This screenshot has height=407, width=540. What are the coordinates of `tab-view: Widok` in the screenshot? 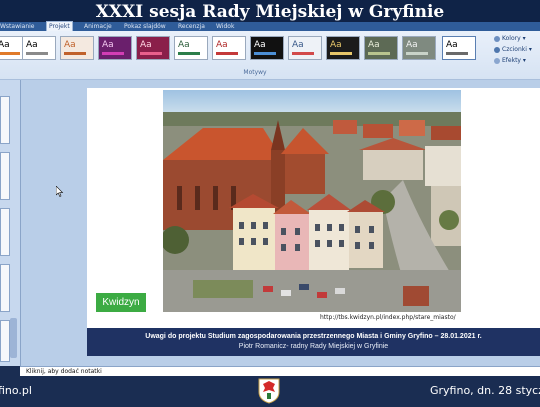 It's located at (225, 26).